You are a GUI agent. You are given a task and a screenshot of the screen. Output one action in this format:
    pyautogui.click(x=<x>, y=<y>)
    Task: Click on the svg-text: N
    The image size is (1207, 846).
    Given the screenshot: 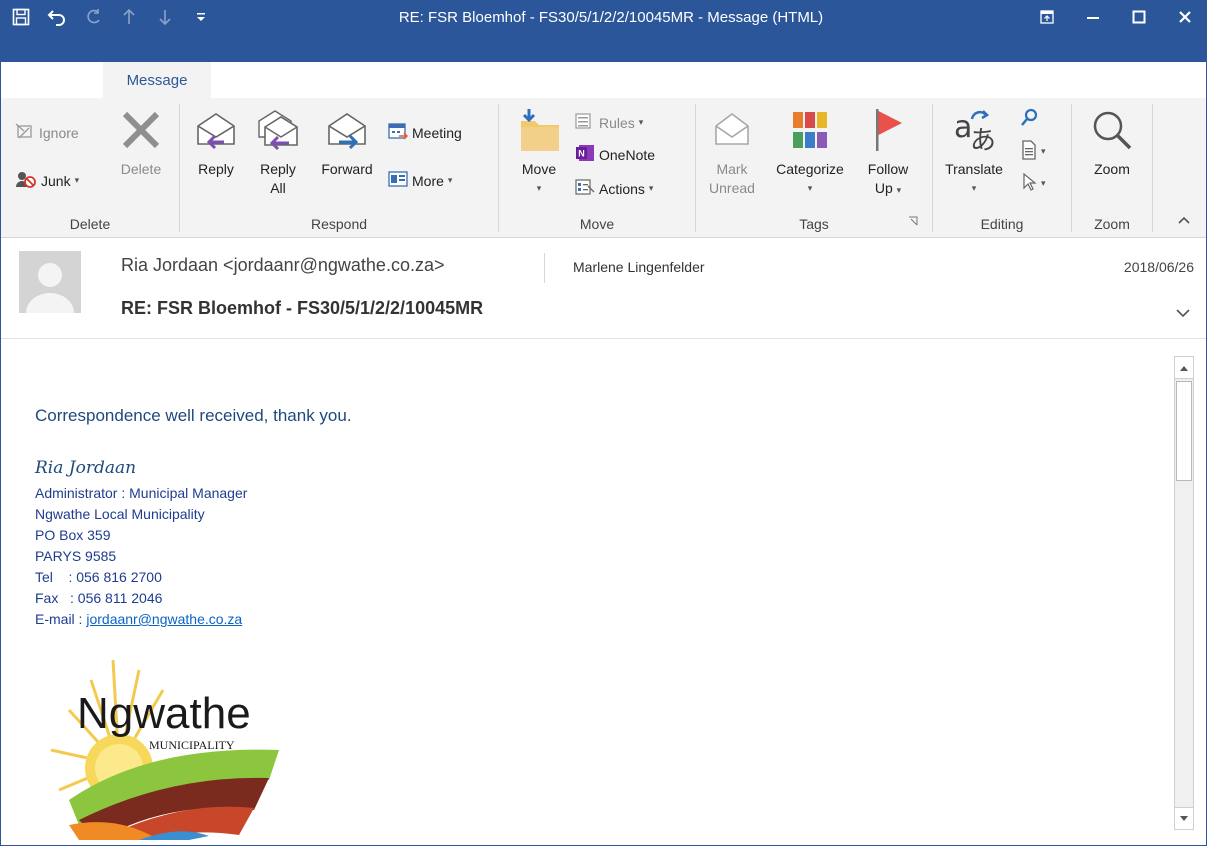 What is the action you would take?
    pyautogui.click(x=581, y=154)
    